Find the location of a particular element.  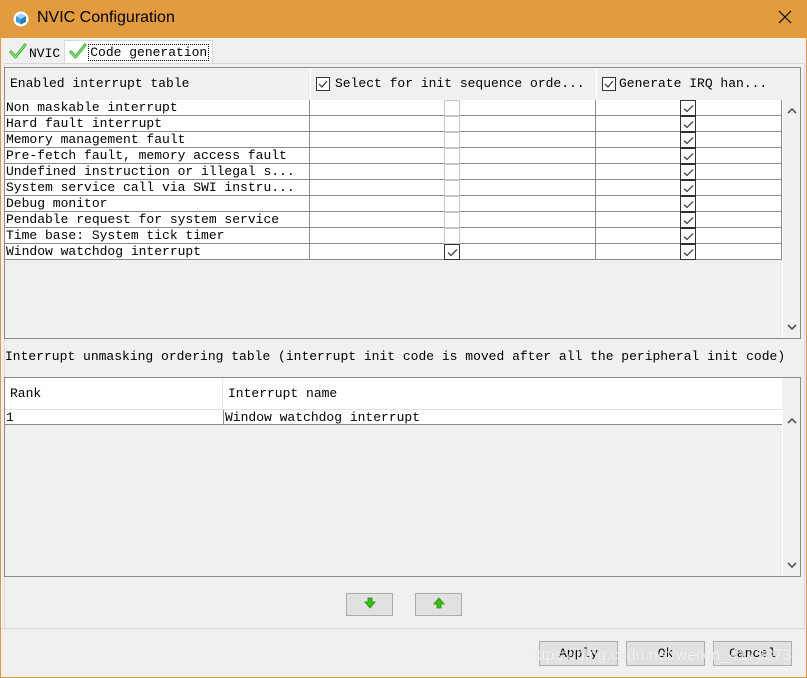

tab-code-generation: Code generation is located at coordinates (139, 52).